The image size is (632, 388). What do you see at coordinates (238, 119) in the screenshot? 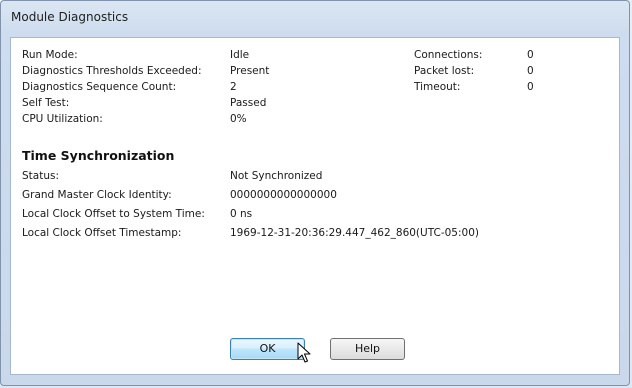
I see `cpu-utilization-value: 0%` at bounding box center [238, 119].